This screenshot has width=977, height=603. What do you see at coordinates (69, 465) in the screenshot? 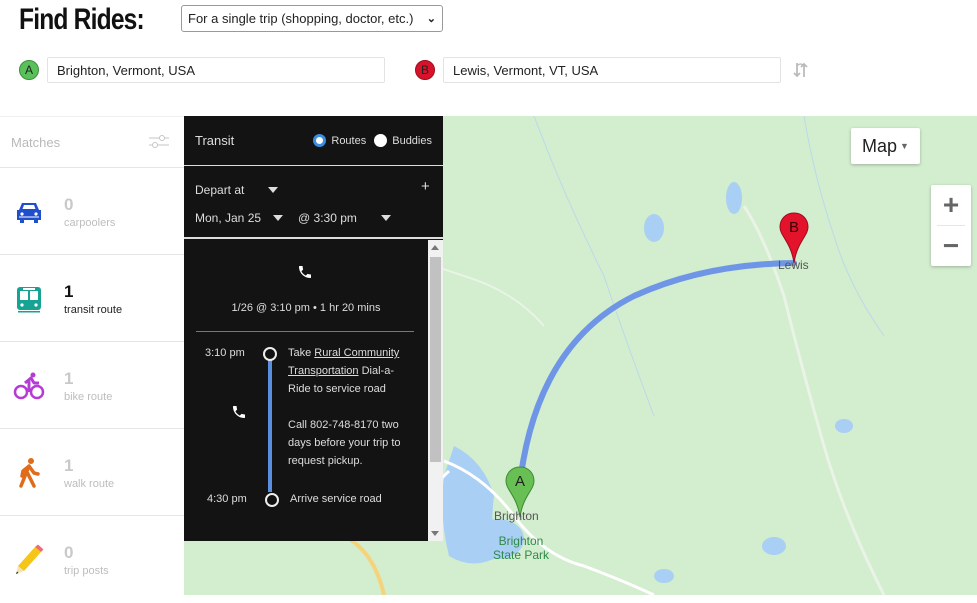
I see `walk-count: 1` at bounding box center [69, 465].